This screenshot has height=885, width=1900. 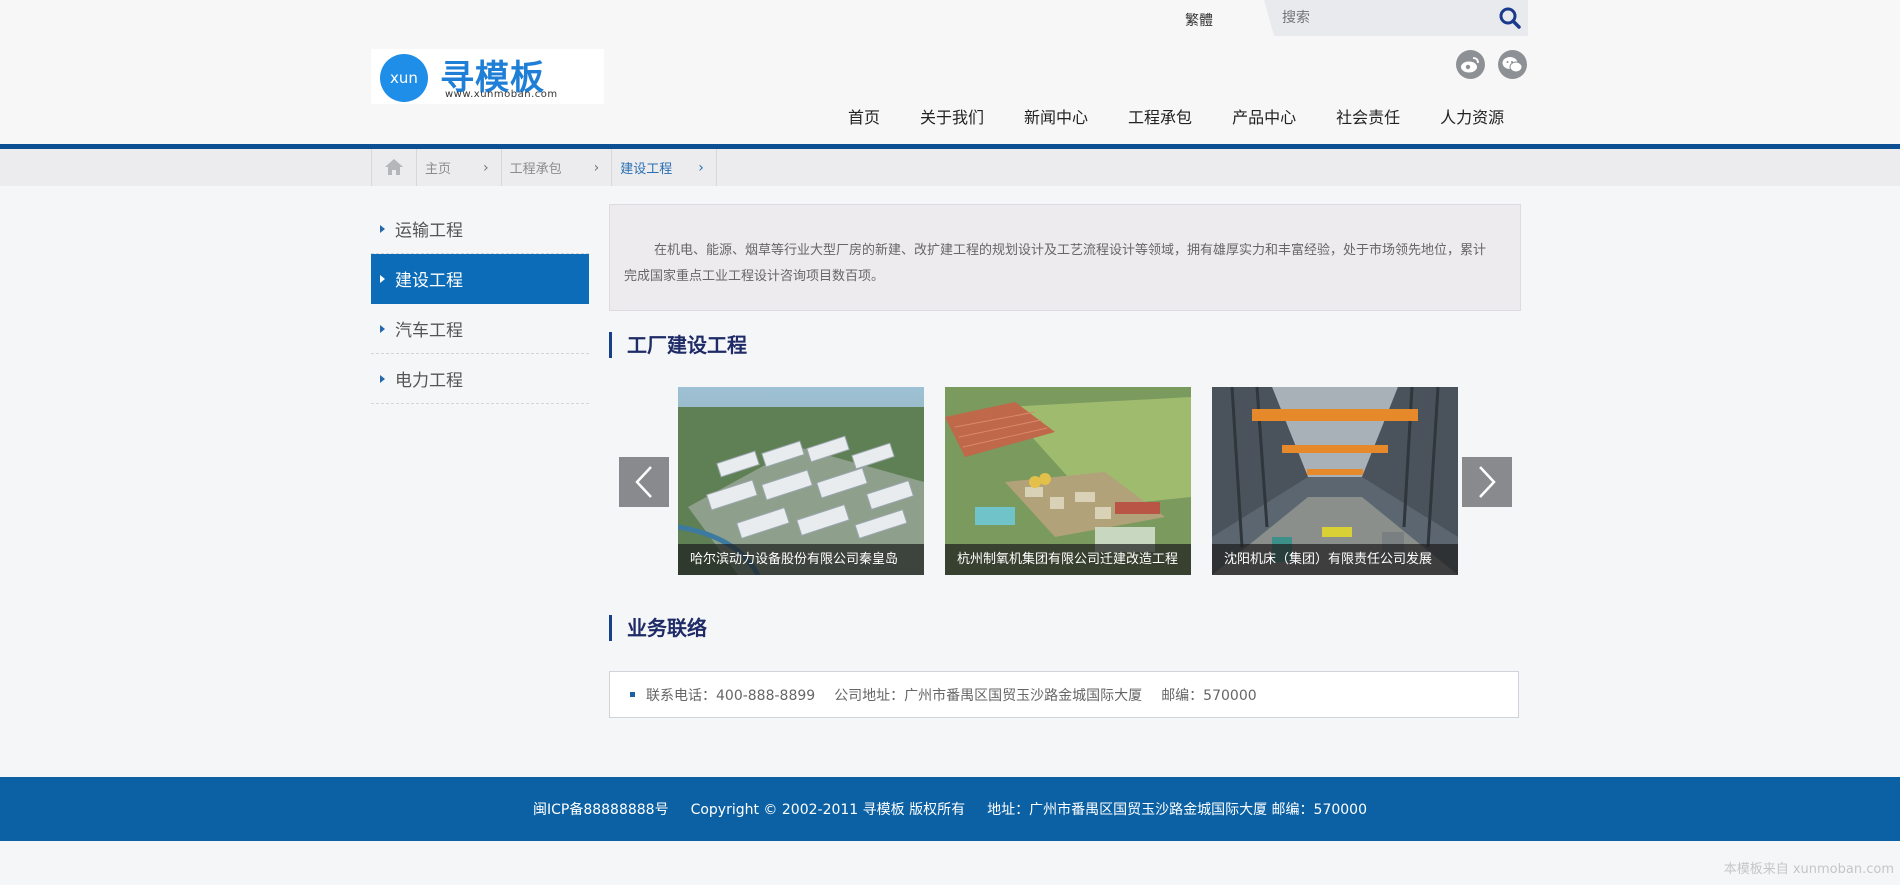 What do you see at coordinates (1382, 18) in the screenshot?
I see `search-input` at bounding box center [1382, 18].